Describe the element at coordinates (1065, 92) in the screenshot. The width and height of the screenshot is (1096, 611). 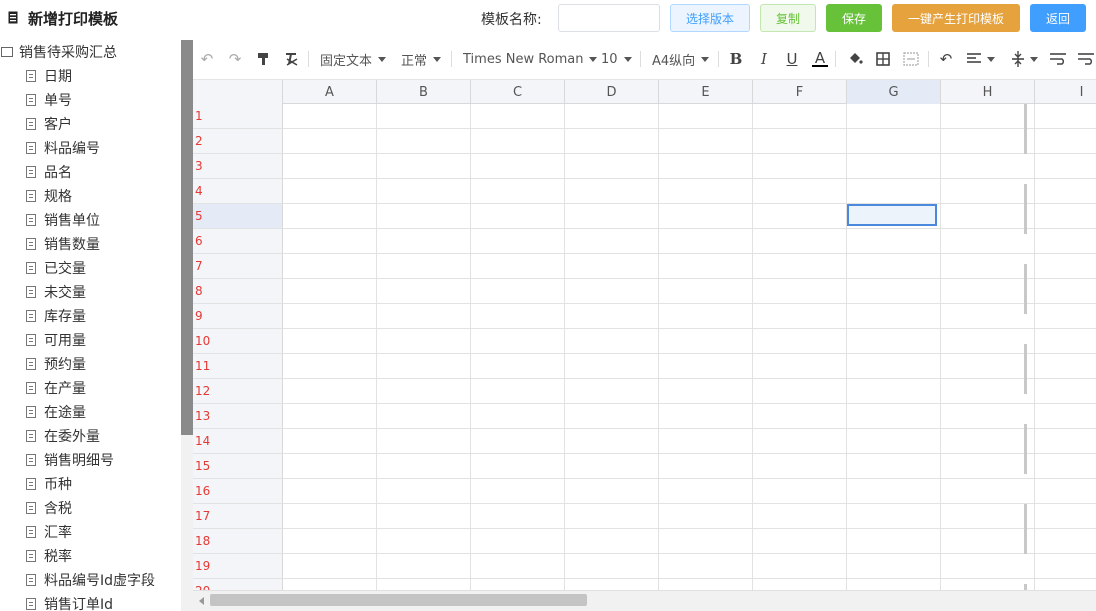
I see `column-header: I` at that location.